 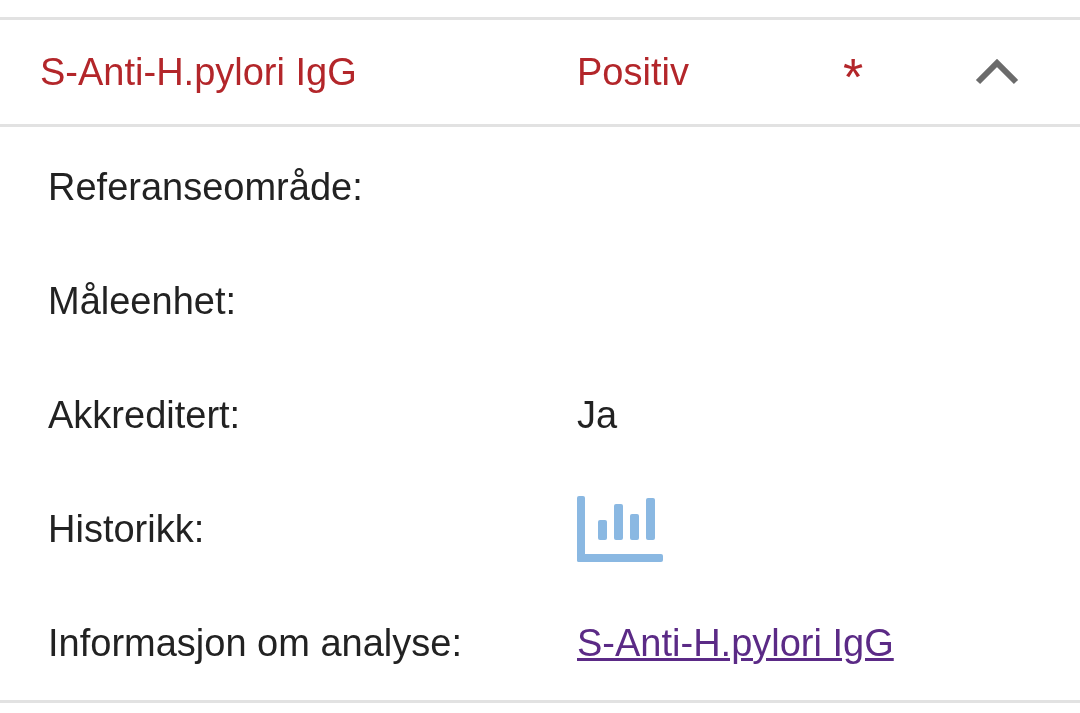 What do you see at coordinates (853, 77) in the screenshot?
I see `flag-mark: *` at bounding box center [853, 77].